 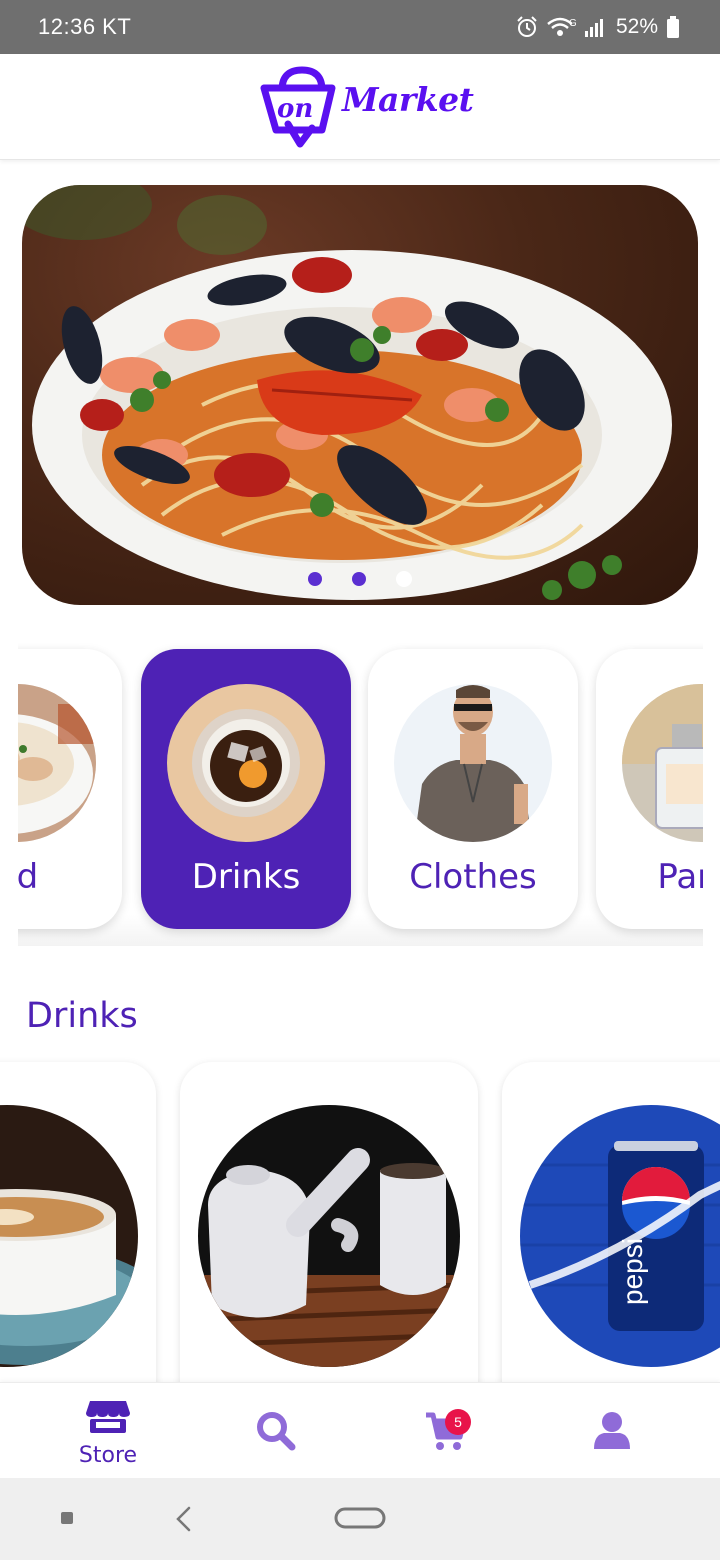 I want to click on home-icon, so click(x=360, y=1519).